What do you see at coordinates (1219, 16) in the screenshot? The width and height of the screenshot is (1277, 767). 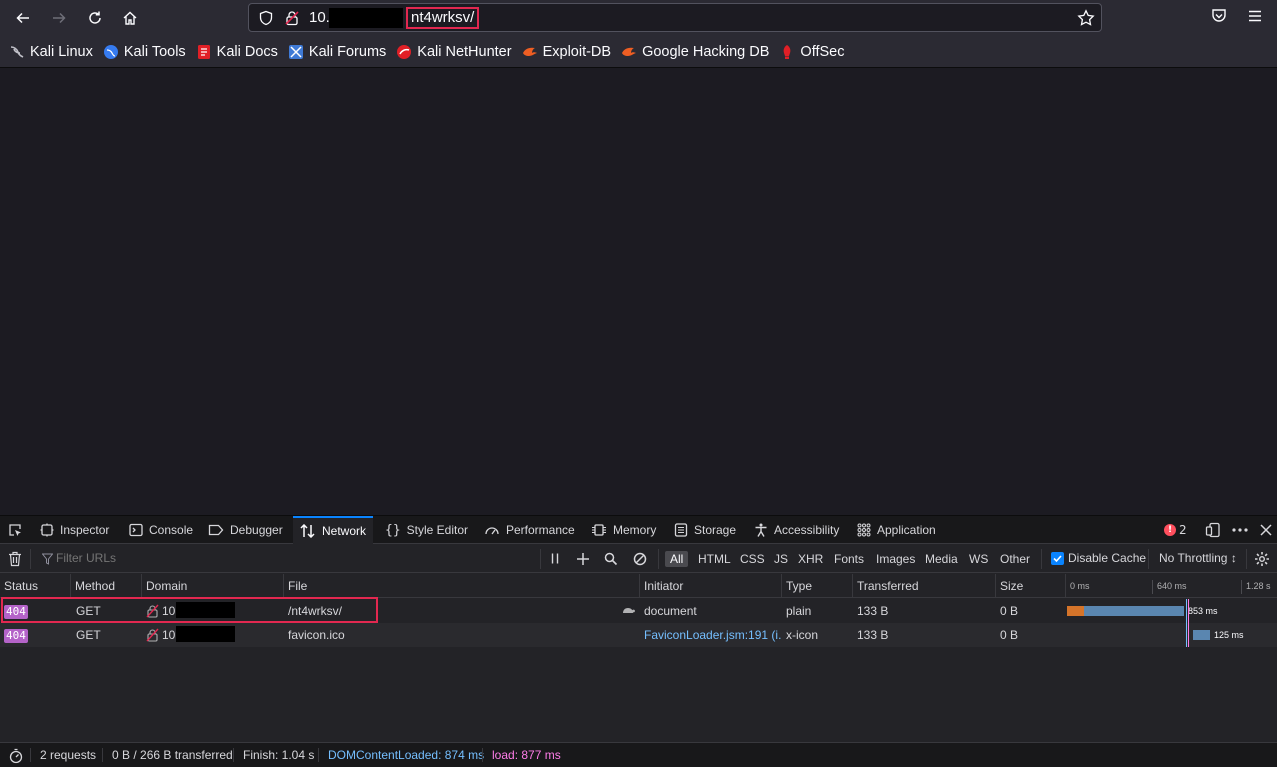 I see `pocket-icon` at bounding box center [1219, 16].